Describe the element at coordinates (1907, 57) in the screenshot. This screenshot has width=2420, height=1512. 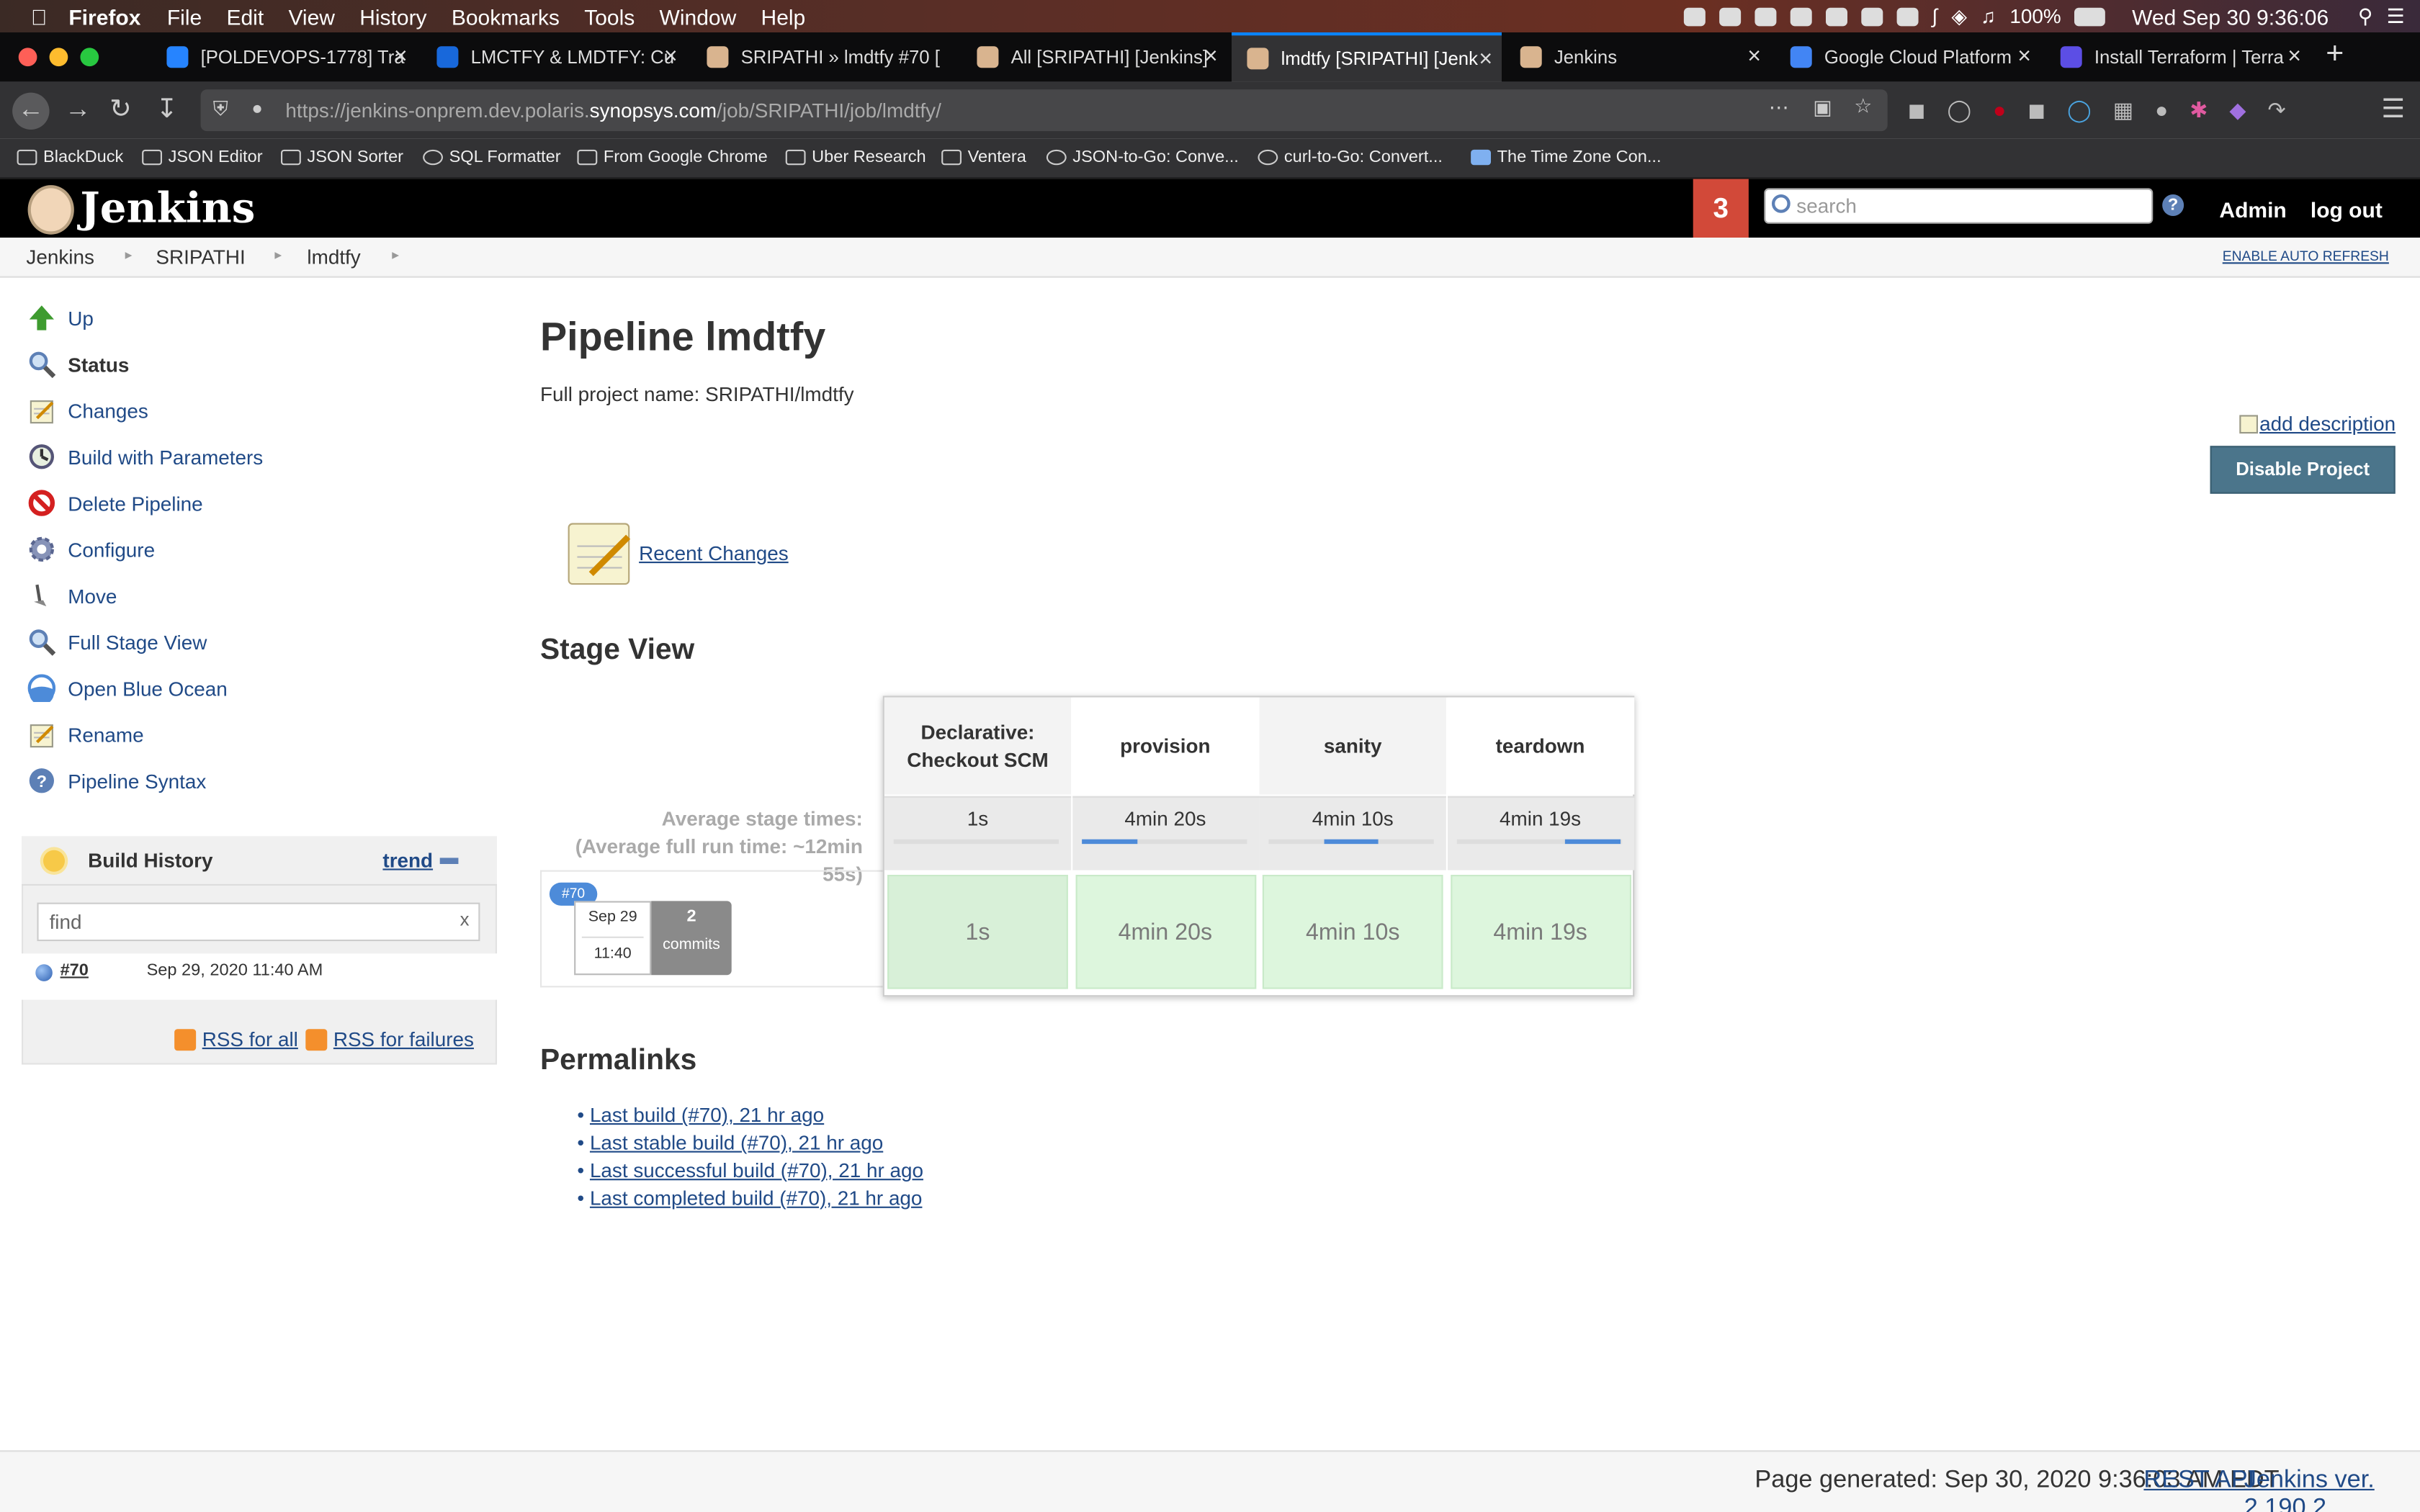
I see `browser-tab: Google Cloud Platform ×` at that location.